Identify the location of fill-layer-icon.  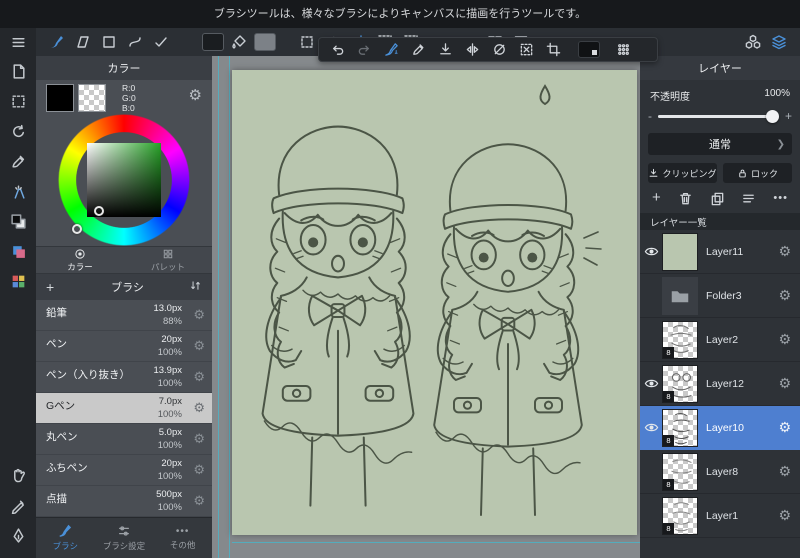
(445, 49).